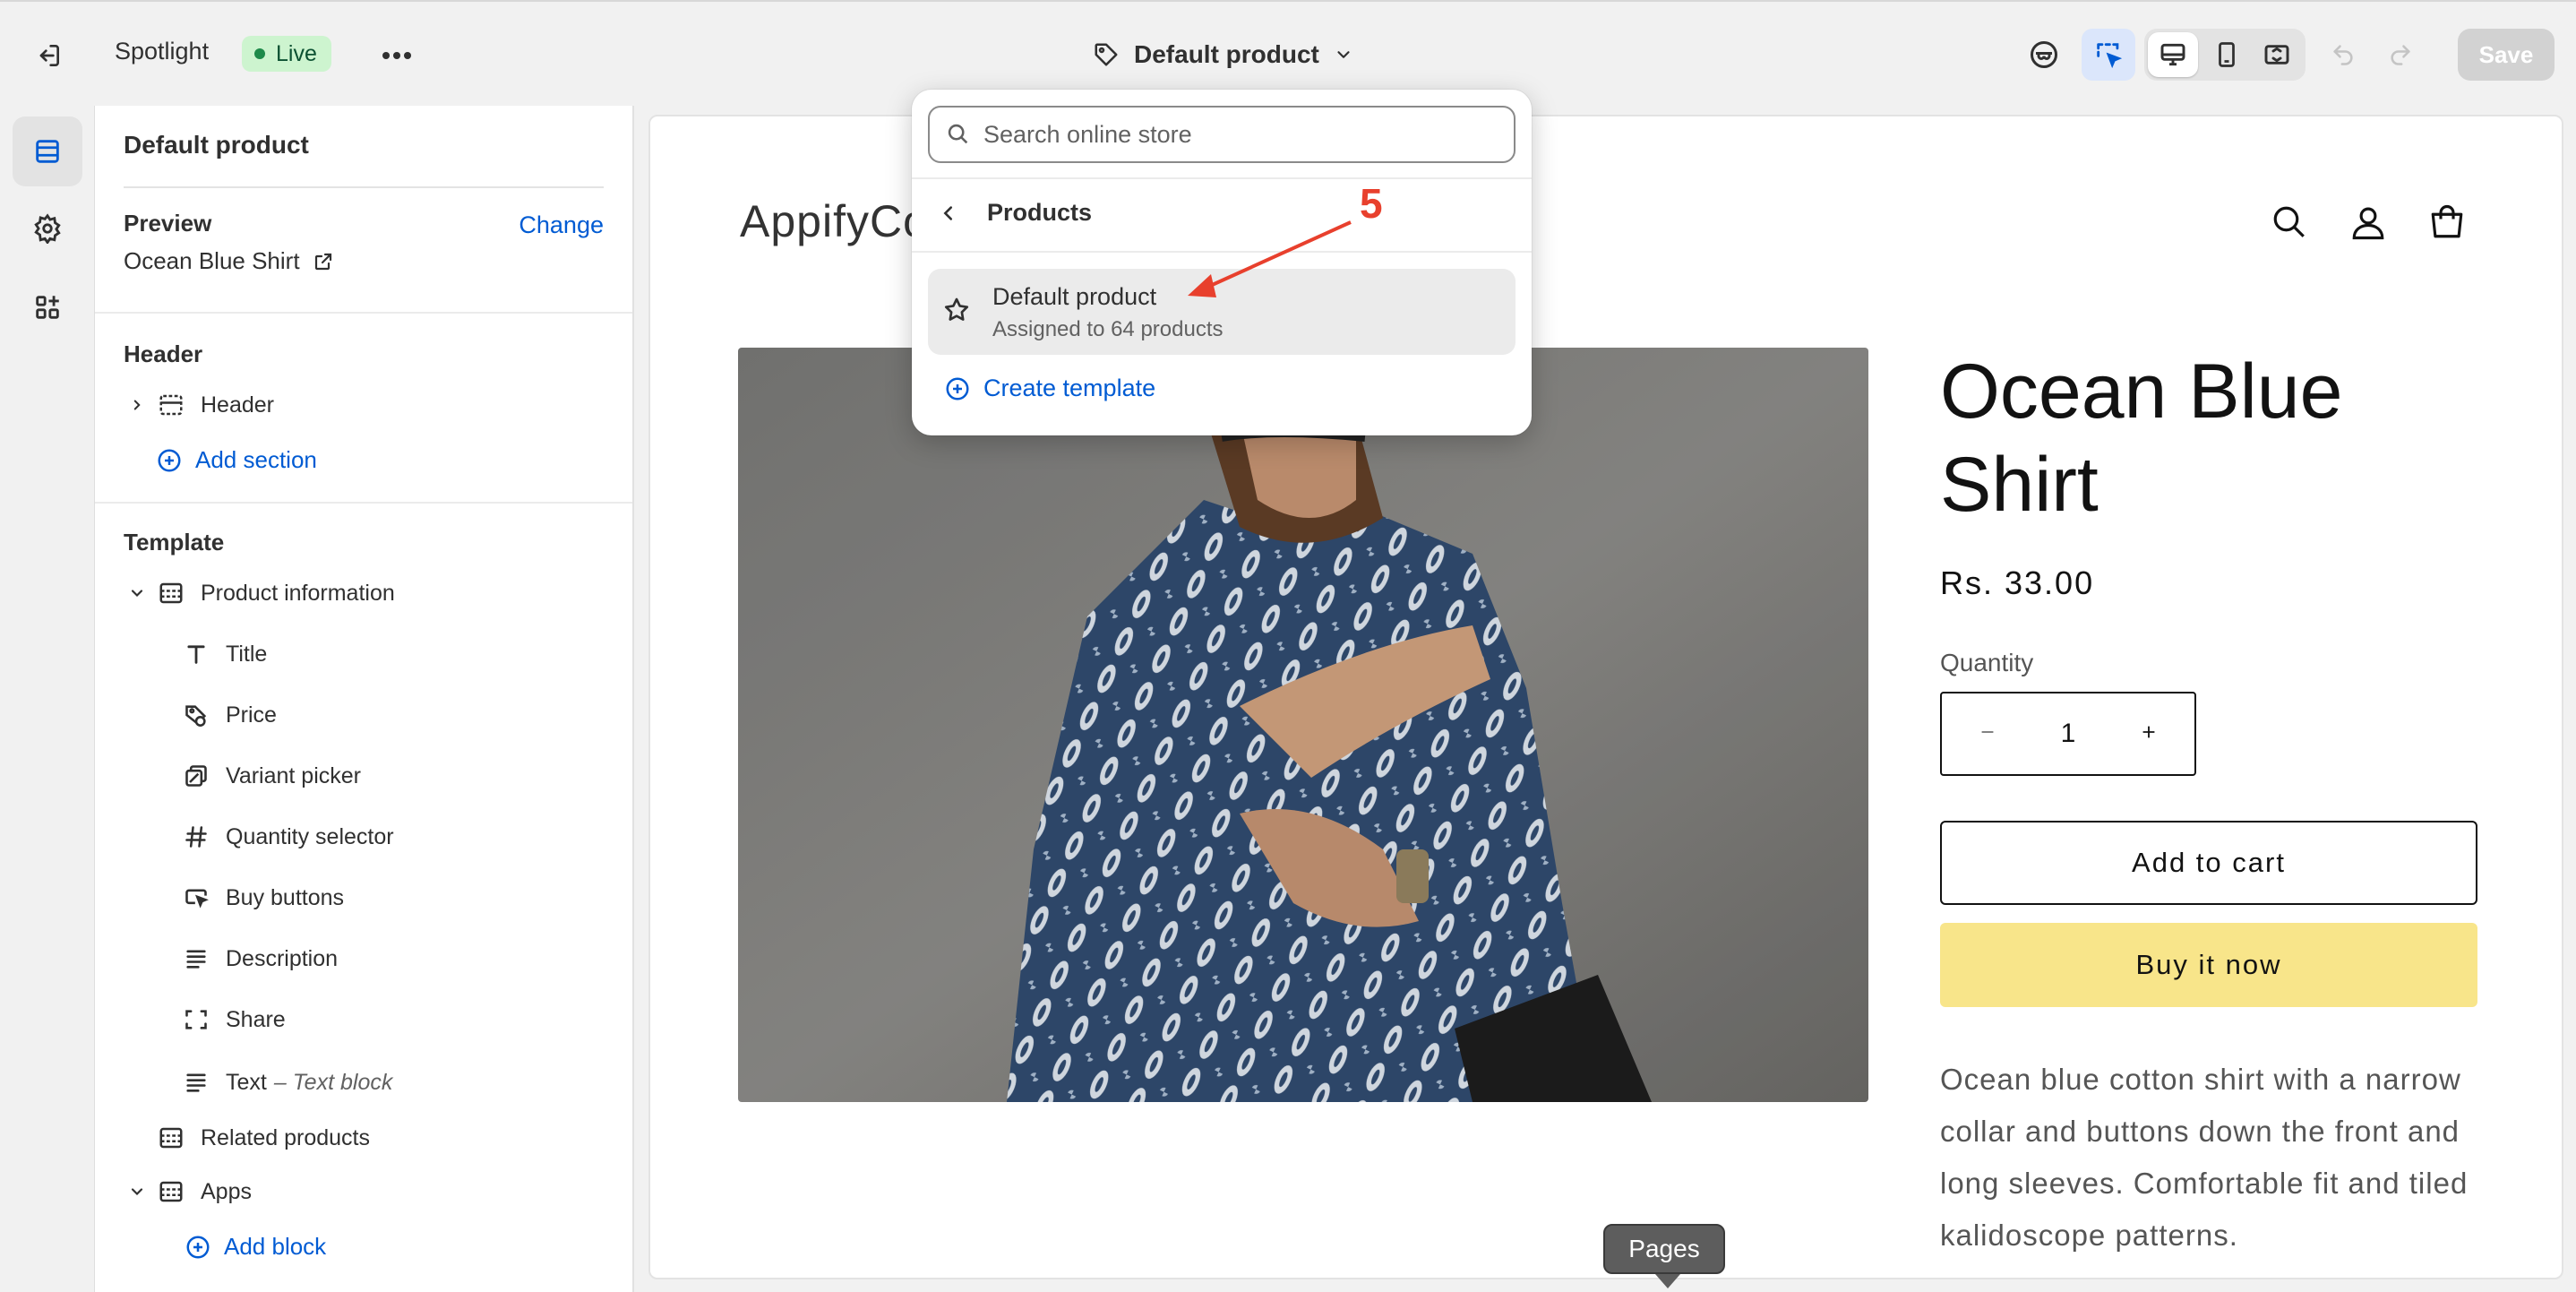 The height and width of the screenshot is (1292, 2576). What do you see at coordinates (163, 353) in the screenshot?
I see `header-group-label: Header` at bounding box center [163, 353].